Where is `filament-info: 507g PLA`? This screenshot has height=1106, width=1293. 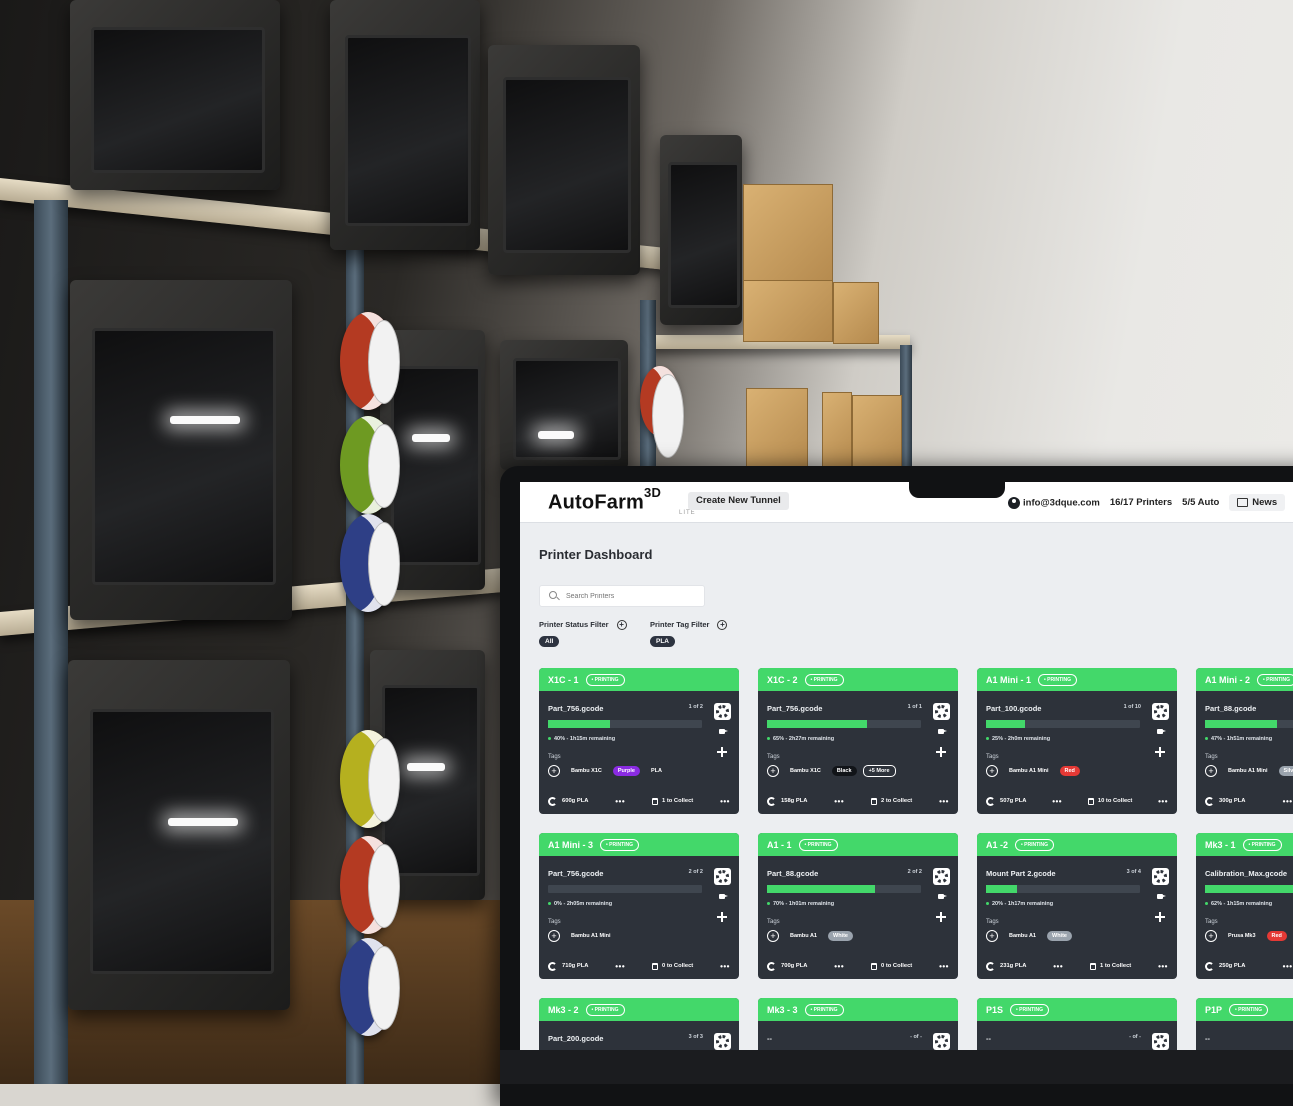 filament-info: 507g PLA is located at coordinates (1006, 801).